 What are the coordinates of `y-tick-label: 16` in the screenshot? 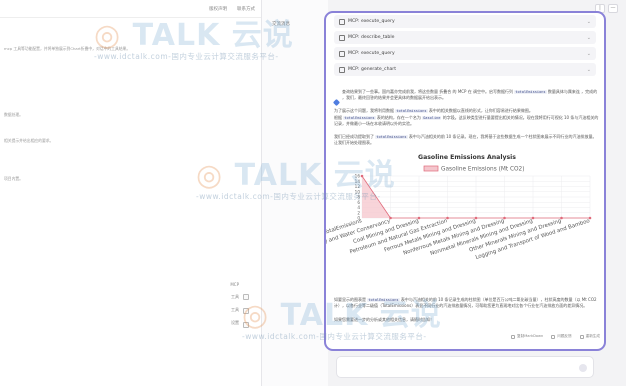 It's located at (358, 176).